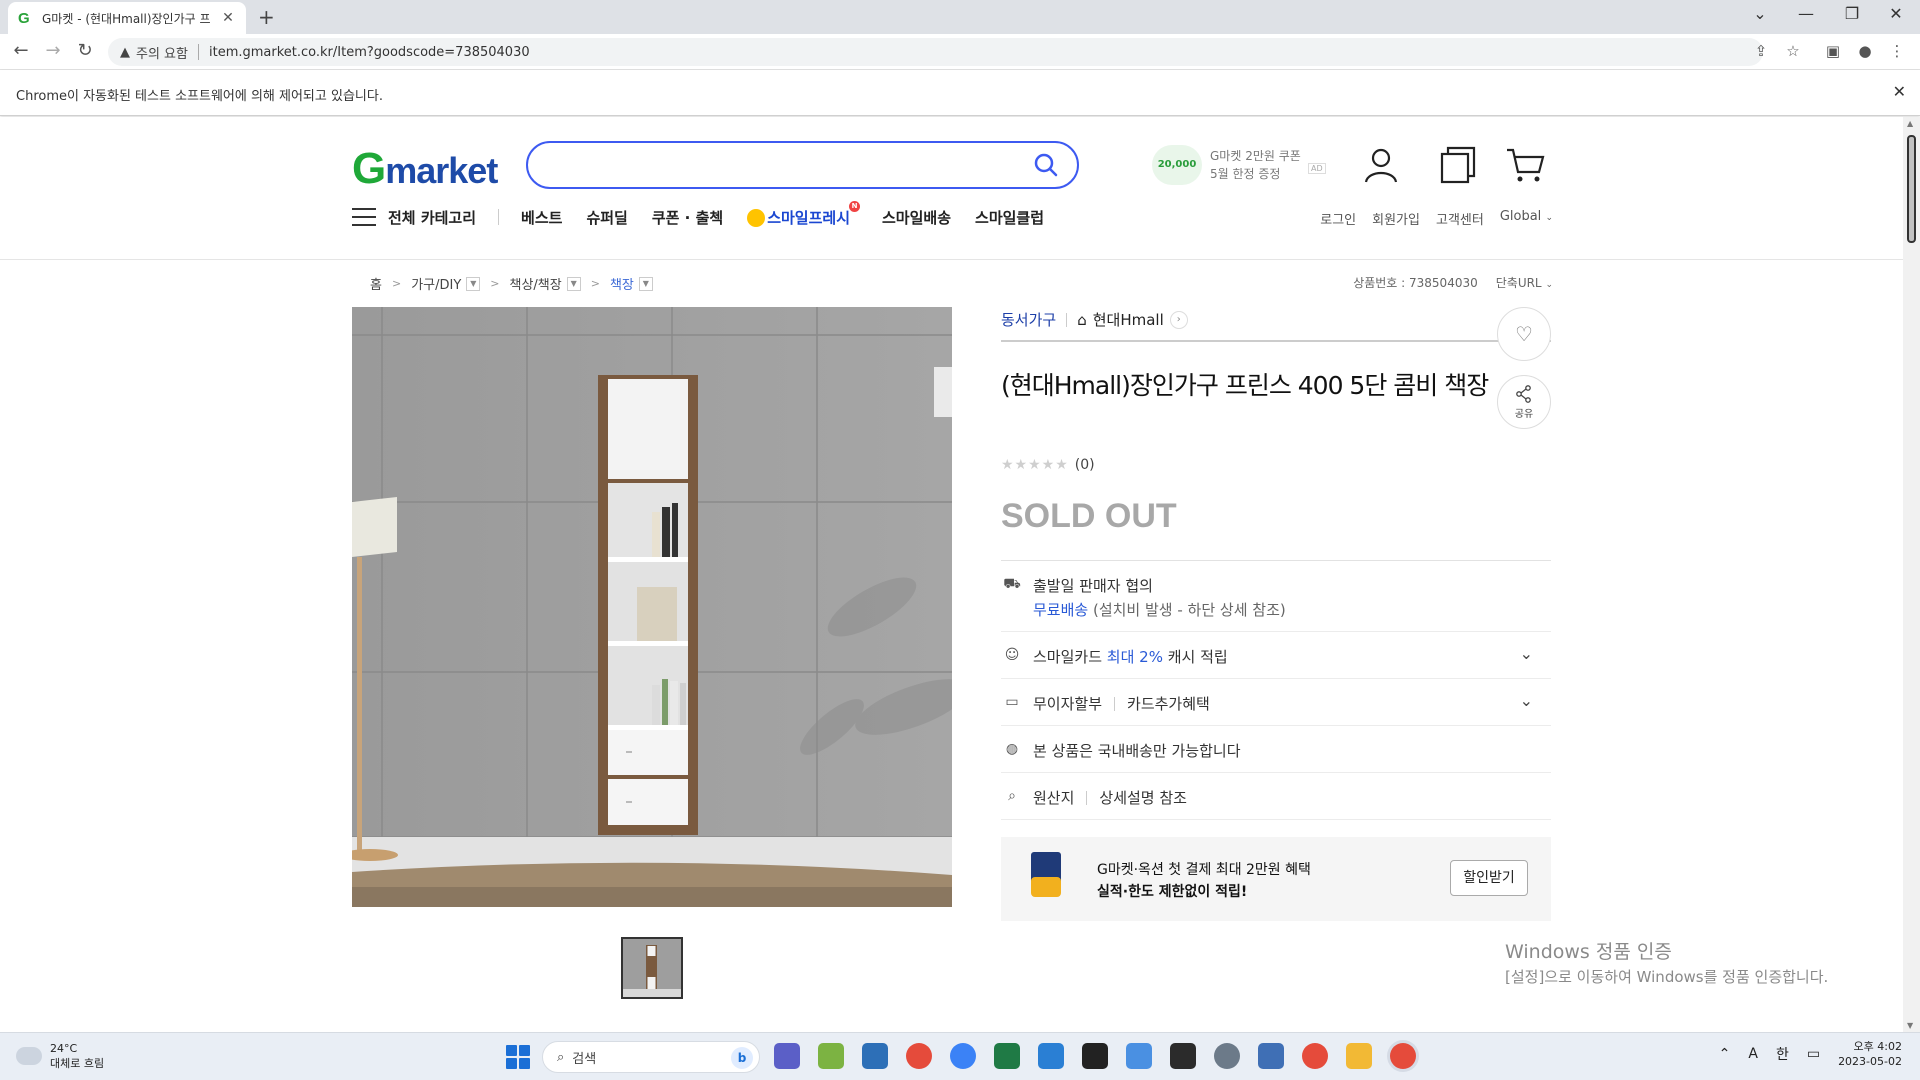 The height and width of the screenshot is (1080, 1920). What do you see at coordinates (536, 283) in the screenshot?
I see `breadcrumb-level2: 책상/책장` at bounding box center [536, 283].